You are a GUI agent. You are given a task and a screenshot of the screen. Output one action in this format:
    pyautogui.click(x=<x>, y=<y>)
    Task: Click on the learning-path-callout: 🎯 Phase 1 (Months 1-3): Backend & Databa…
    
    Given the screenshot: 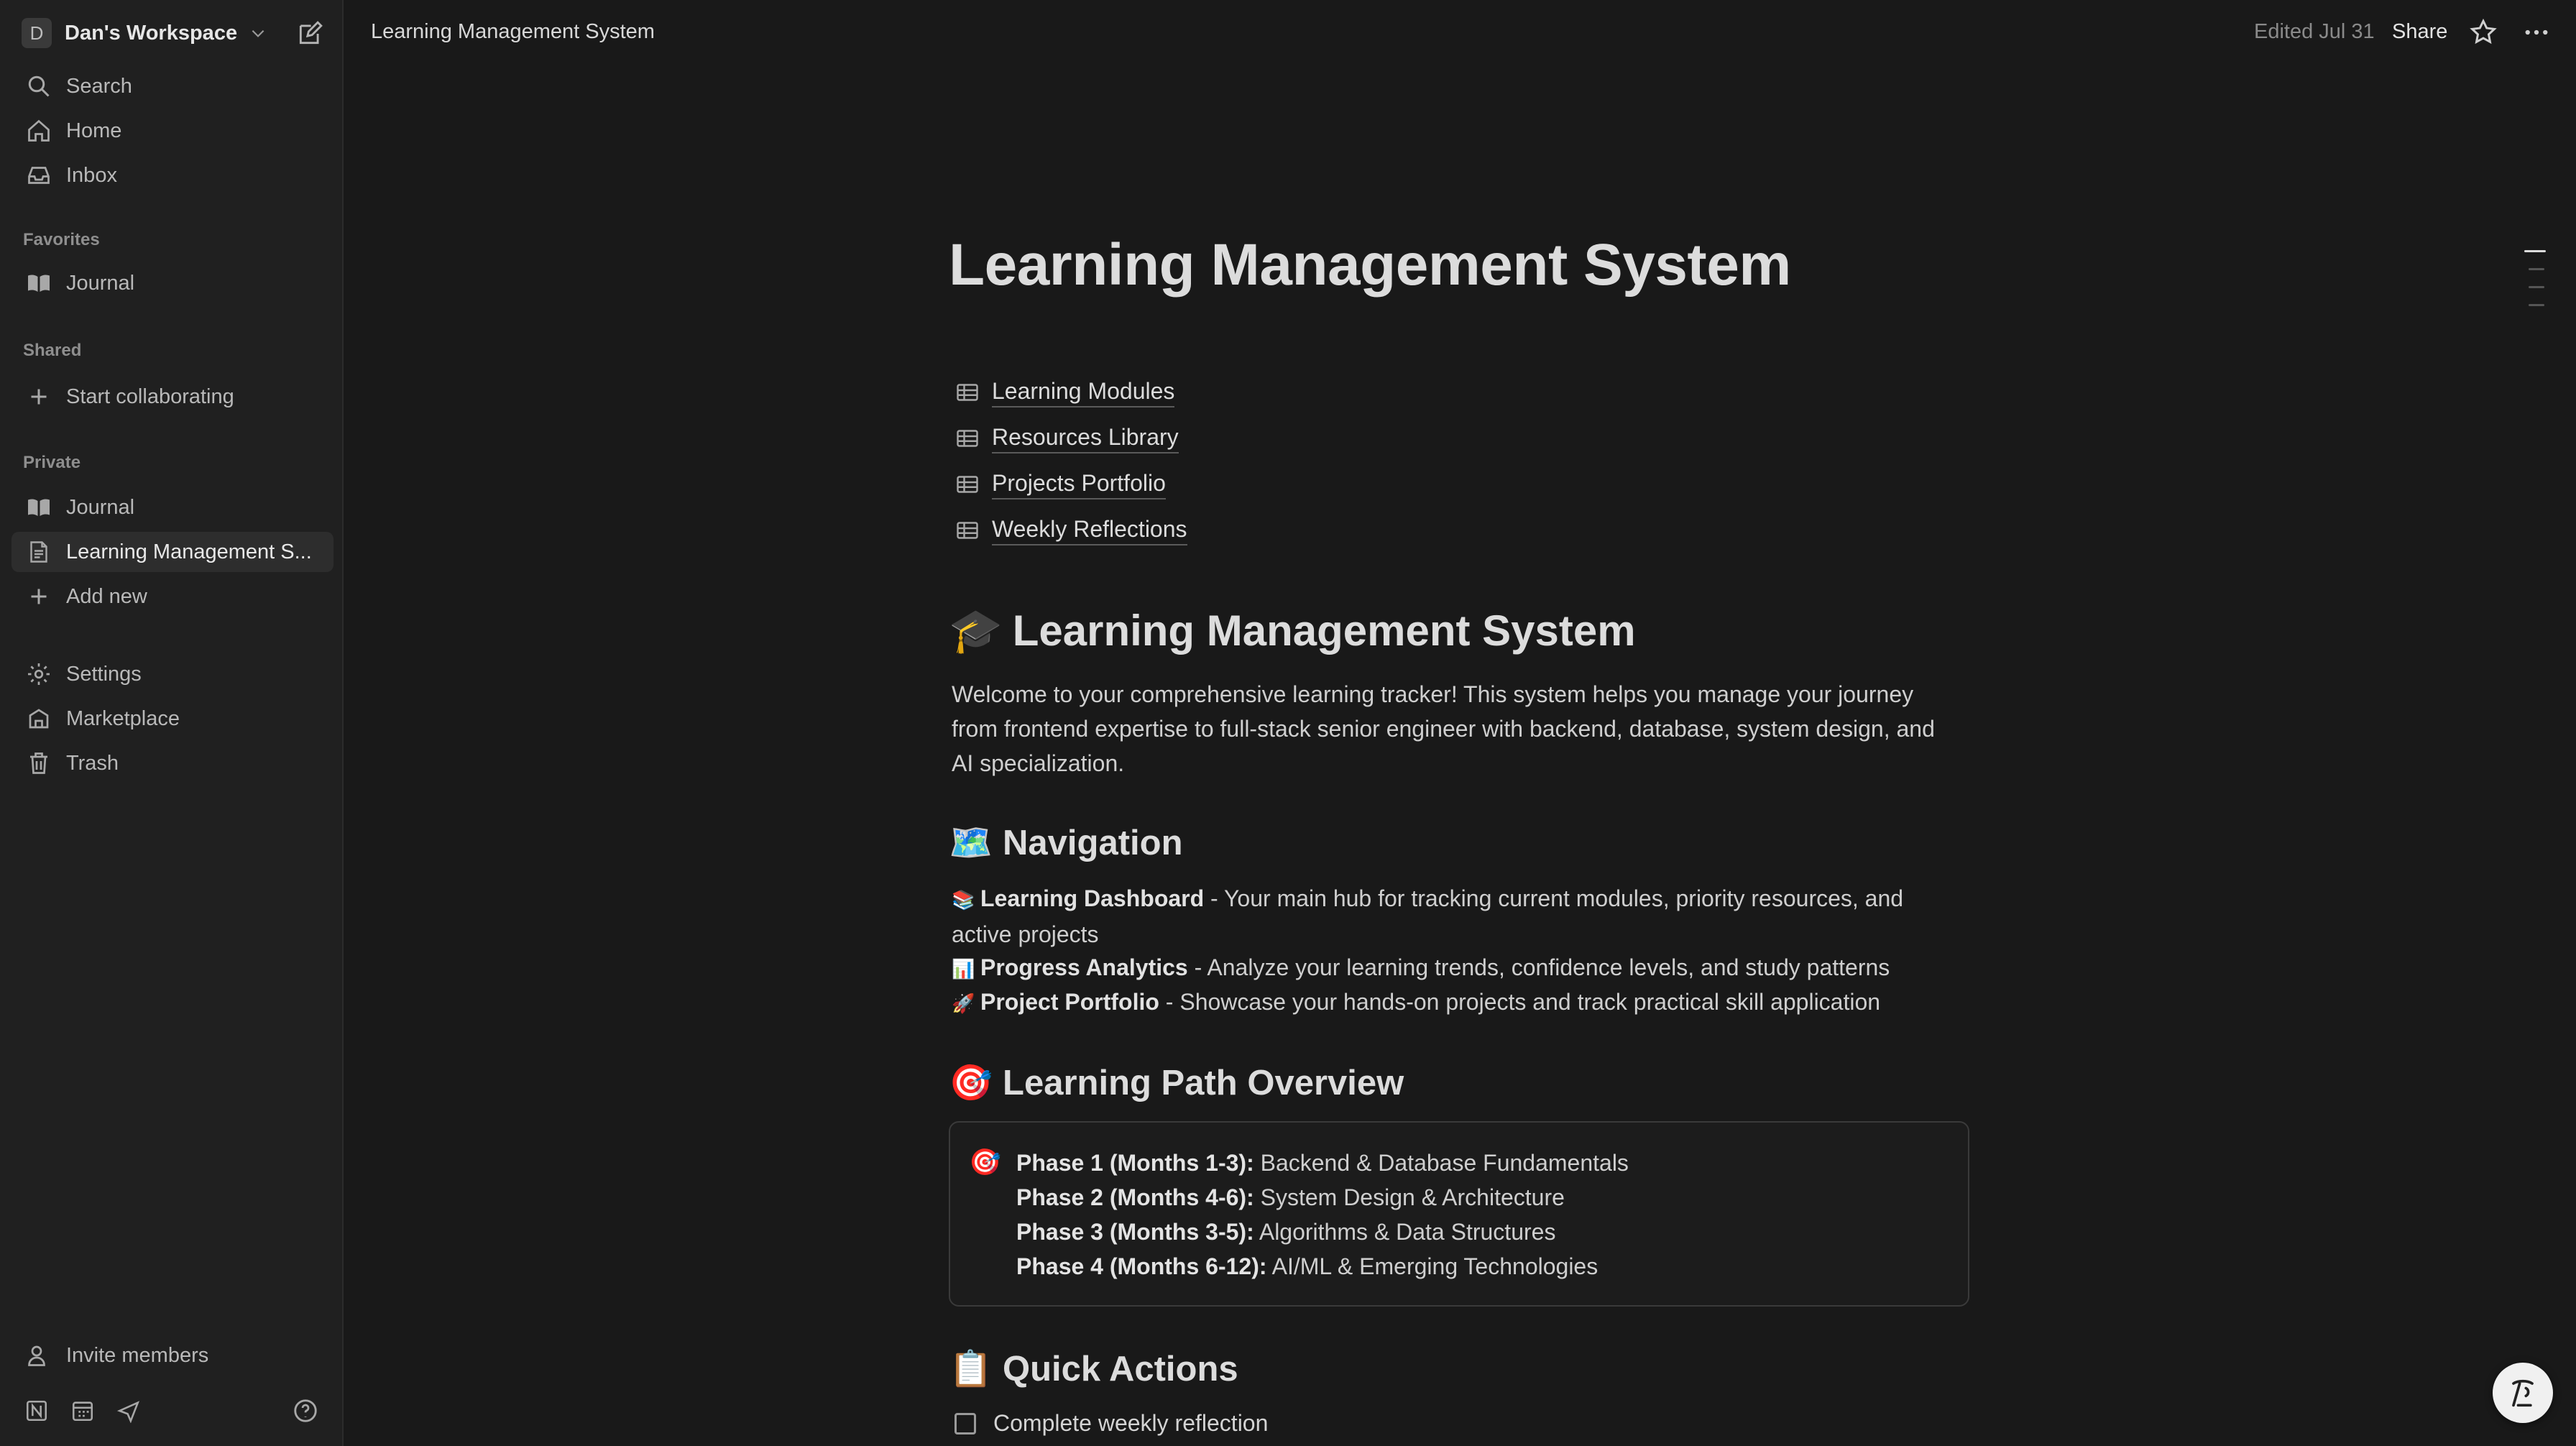 What is the action you would take?
    pyautogui.click(x=1459, y=1214)
    